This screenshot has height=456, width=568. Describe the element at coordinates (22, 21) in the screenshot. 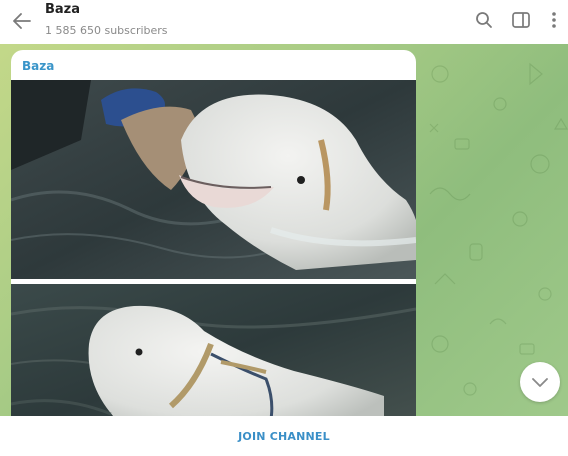

I see `back-arrow-icon` at that location.